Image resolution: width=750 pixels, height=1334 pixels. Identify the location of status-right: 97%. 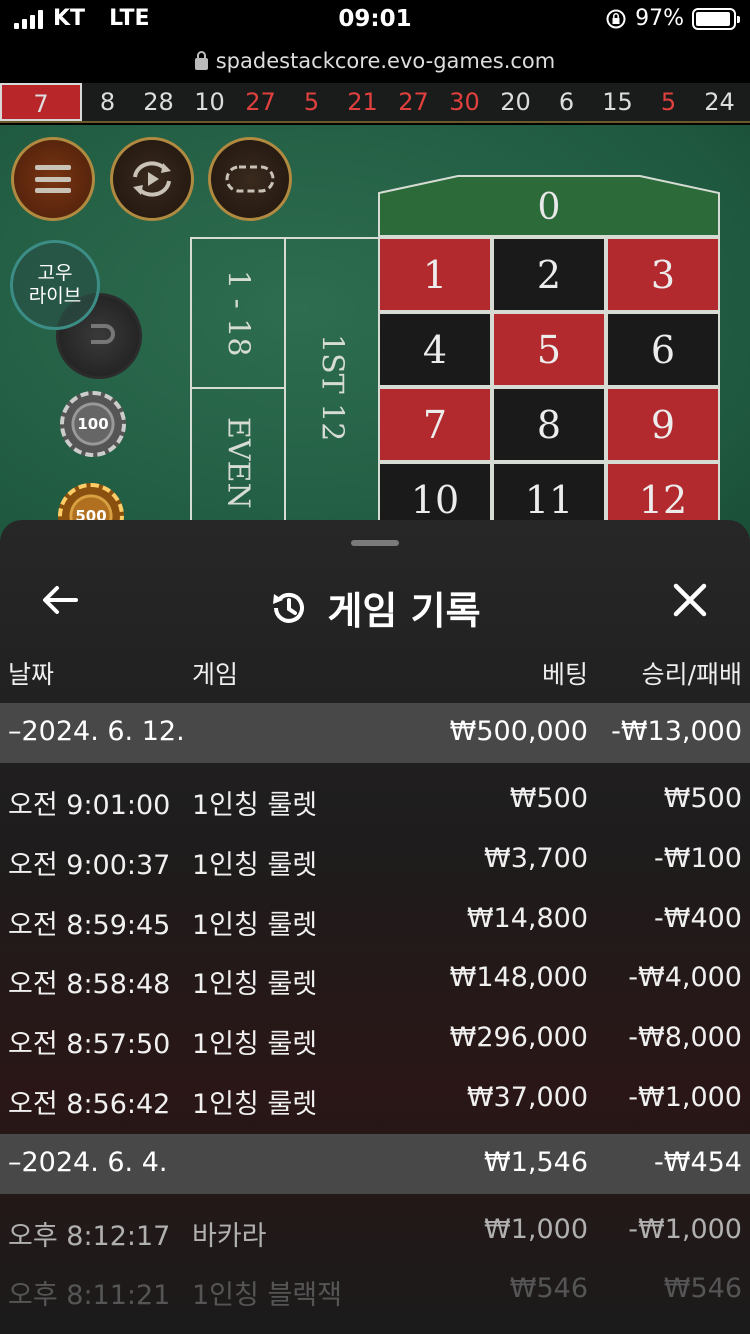
(672, 18).